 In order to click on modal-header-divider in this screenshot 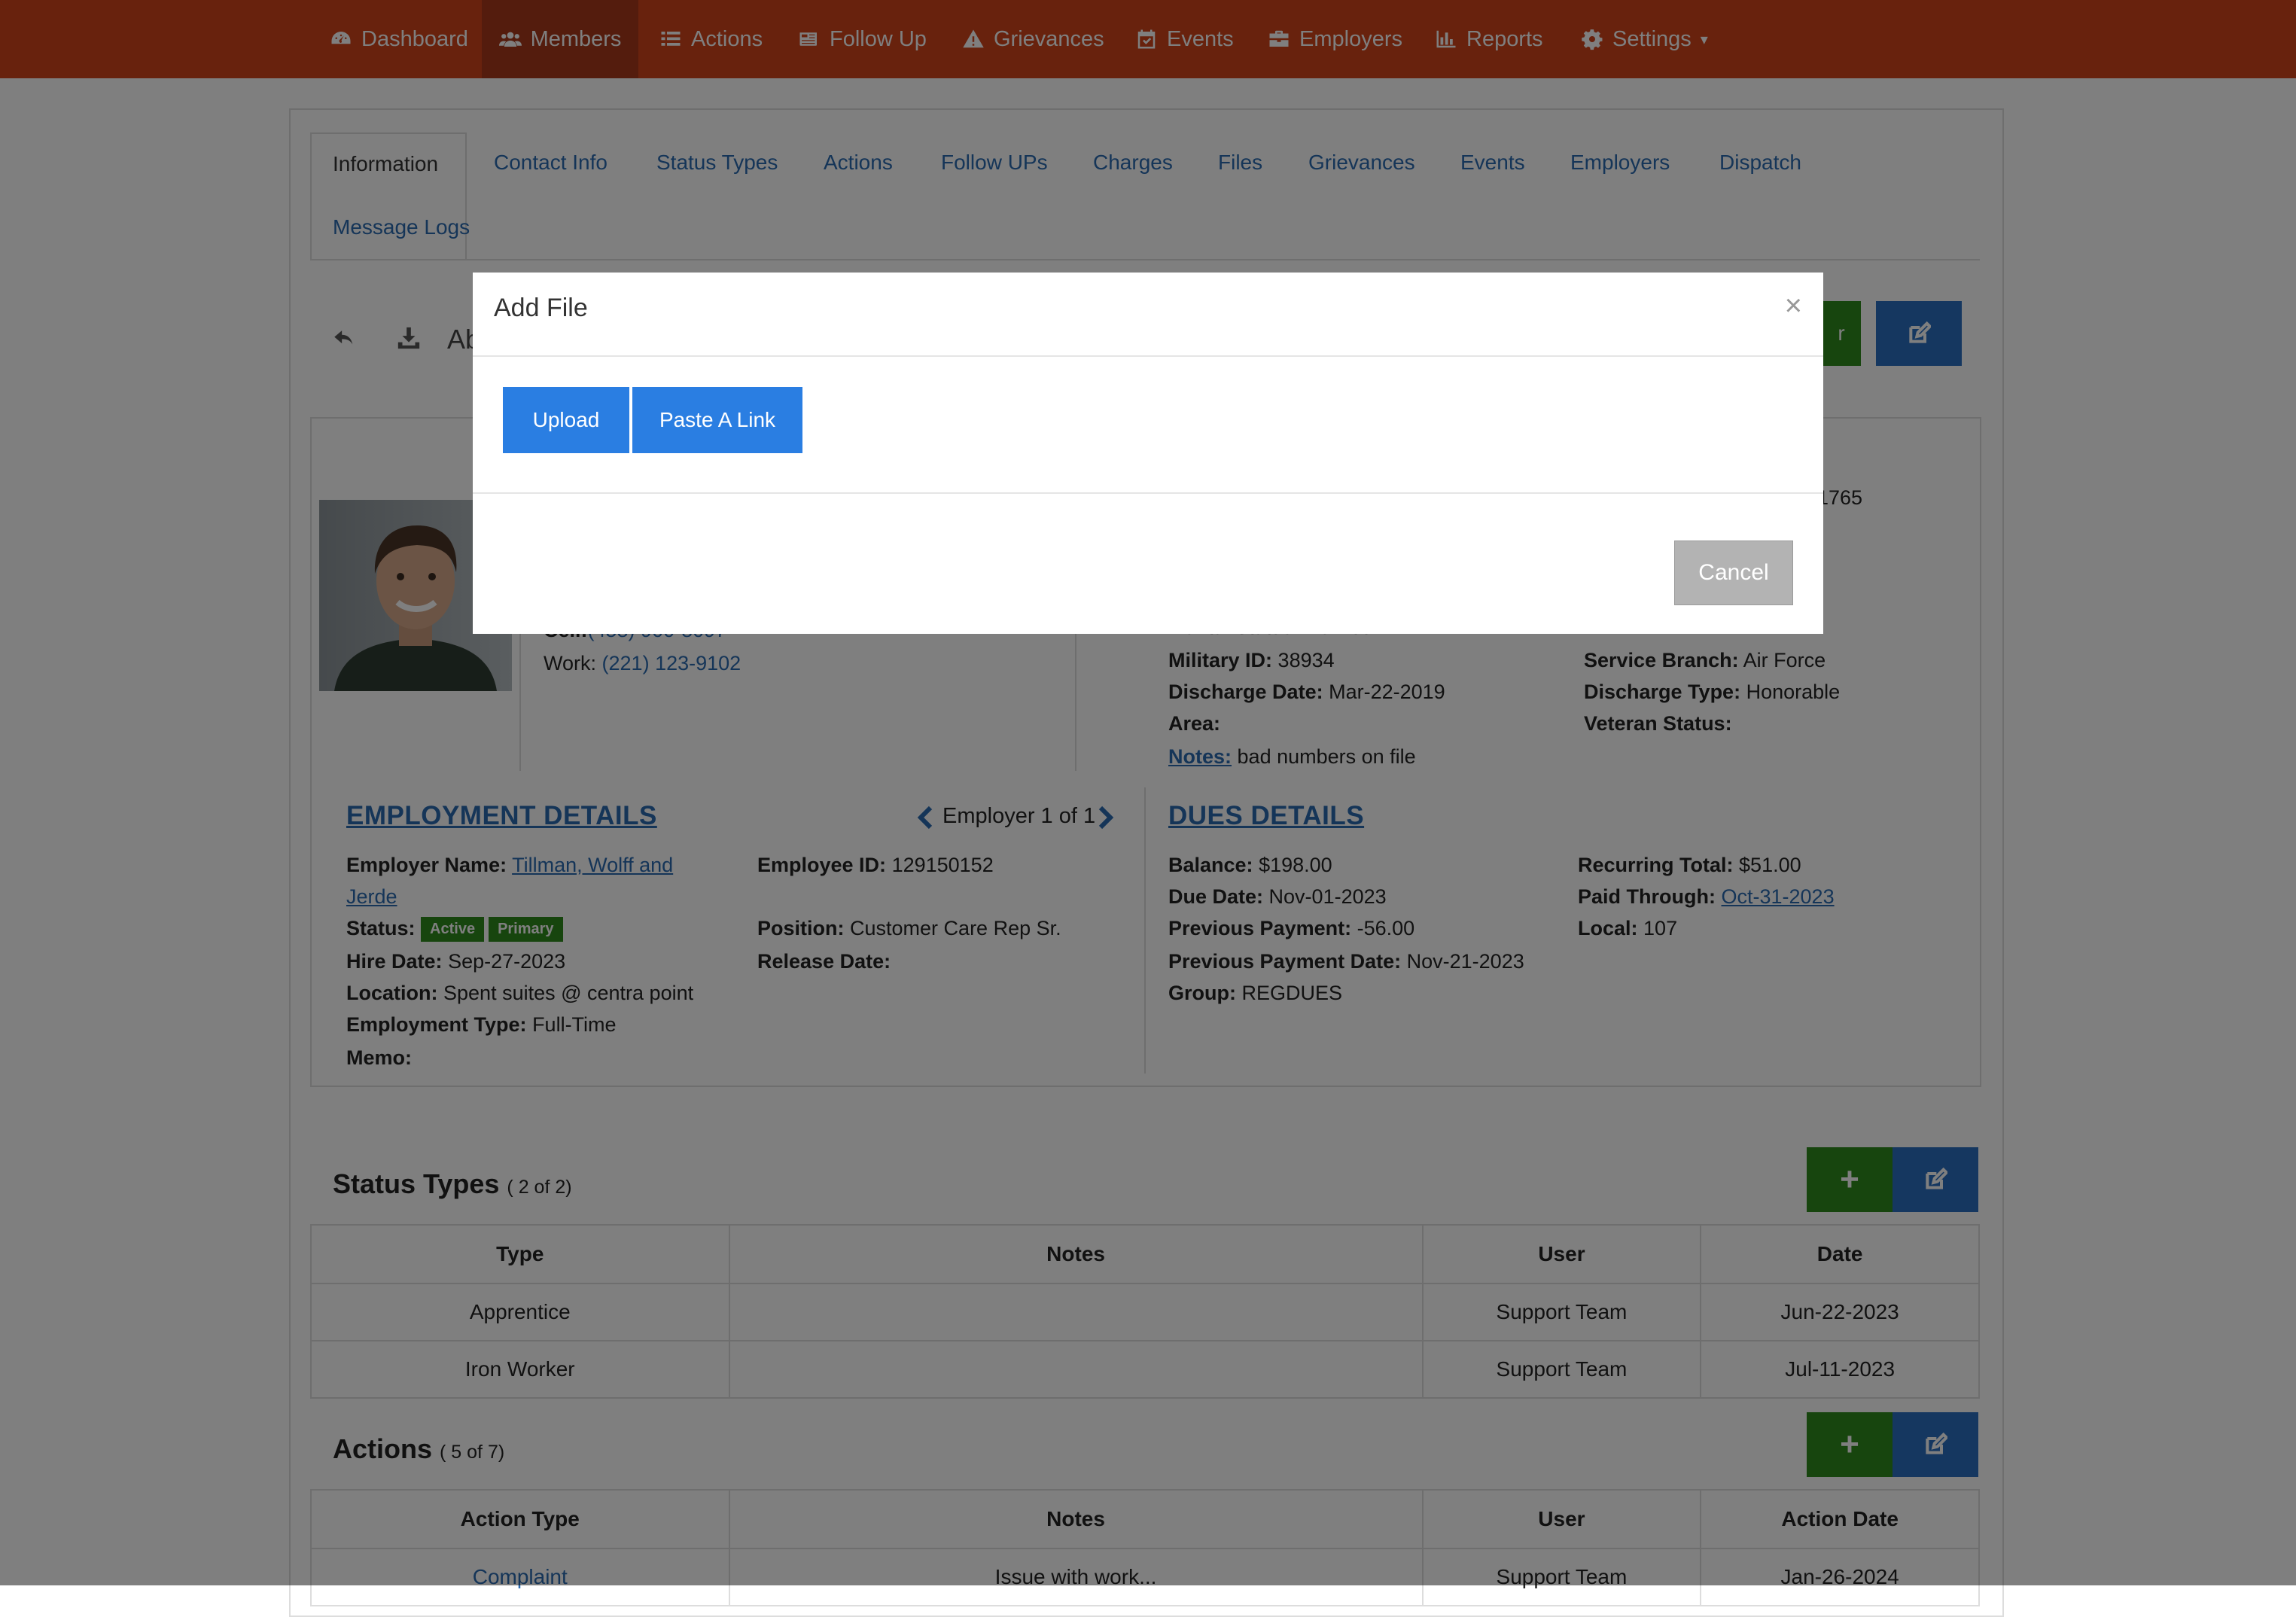, I will do `click(1148, 356)`.